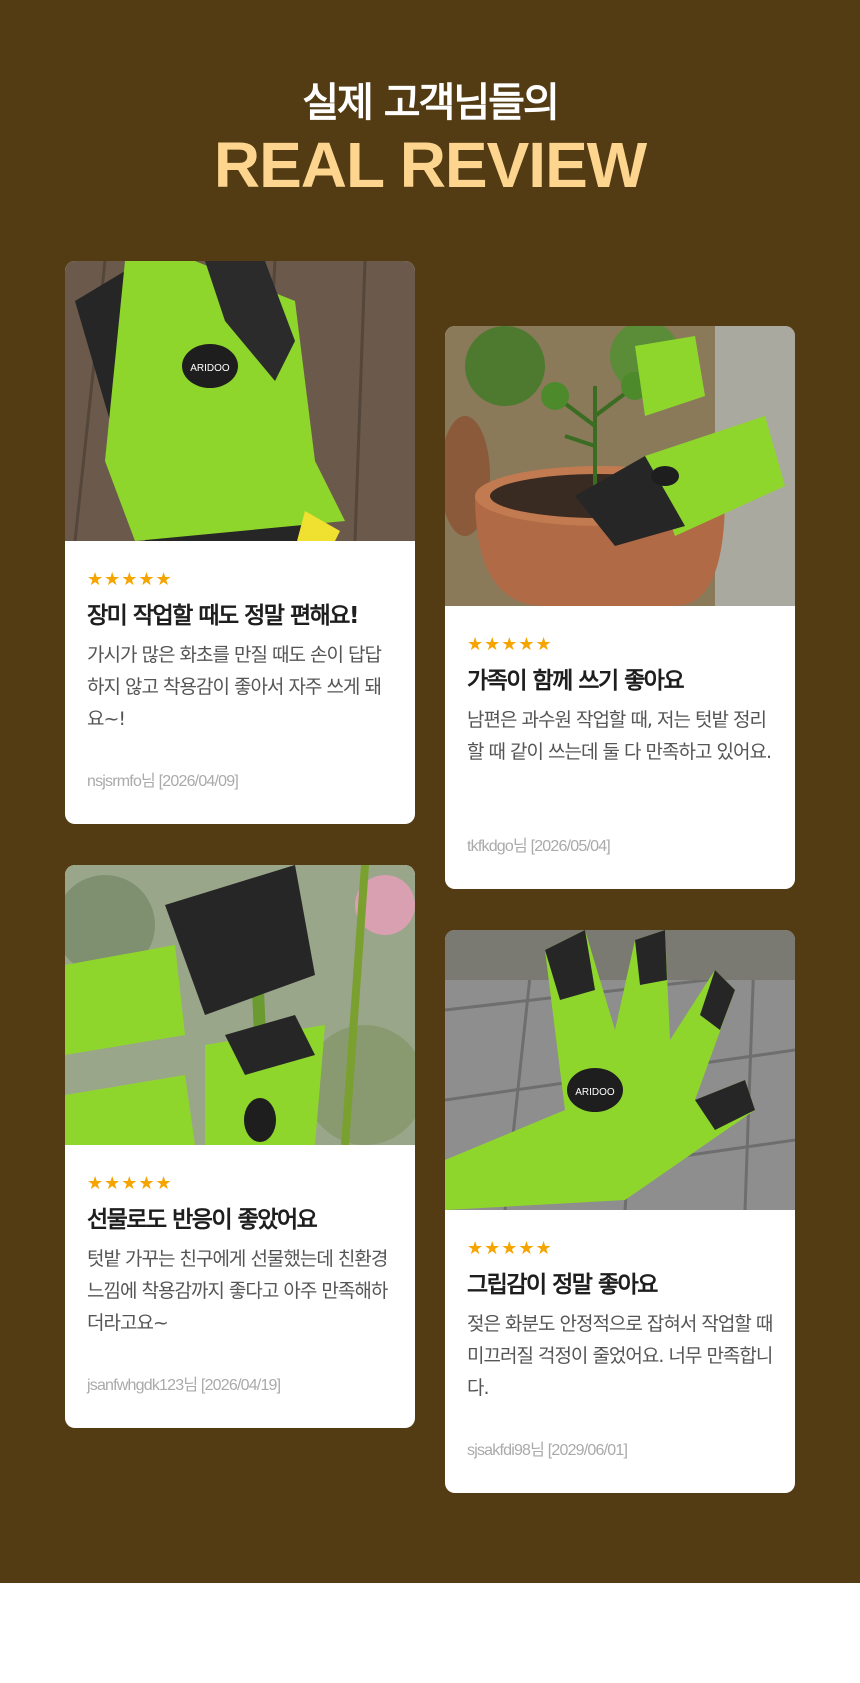 The width and height of the screenshot is (860, 1683). What do you see at coordinates (430, 165) in the screenshot?
I see `section-title: REAL REVIEW` at bounding box center [430, 165].